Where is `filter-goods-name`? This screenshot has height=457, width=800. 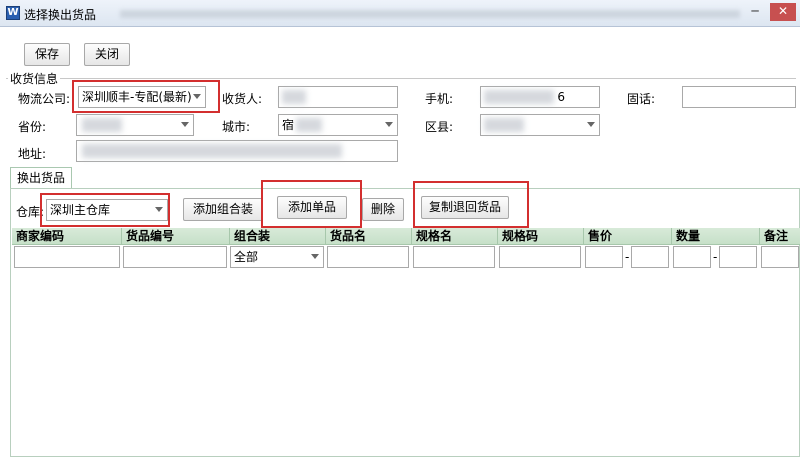 filter-goods-name is located at coordinates (368, 257).